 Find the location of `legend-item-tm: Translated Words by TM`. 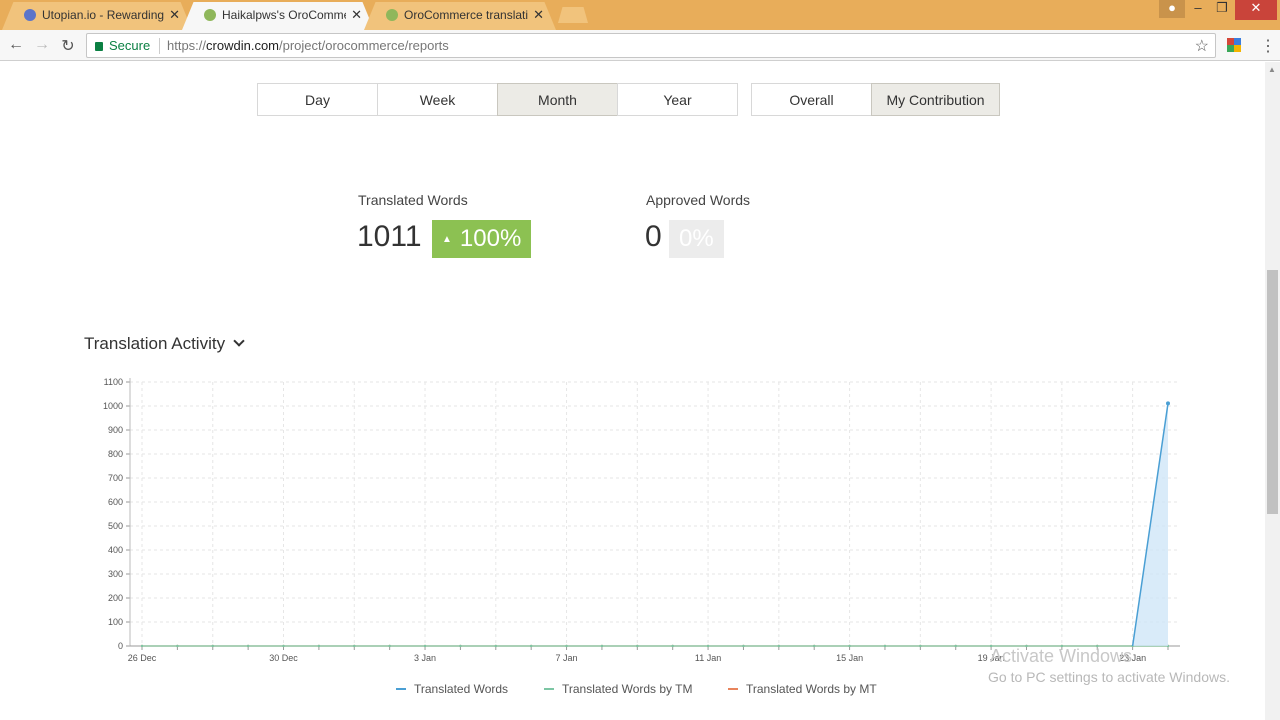

legend-item-tm: Translated Words by TM is located at coordinates (618, 689).